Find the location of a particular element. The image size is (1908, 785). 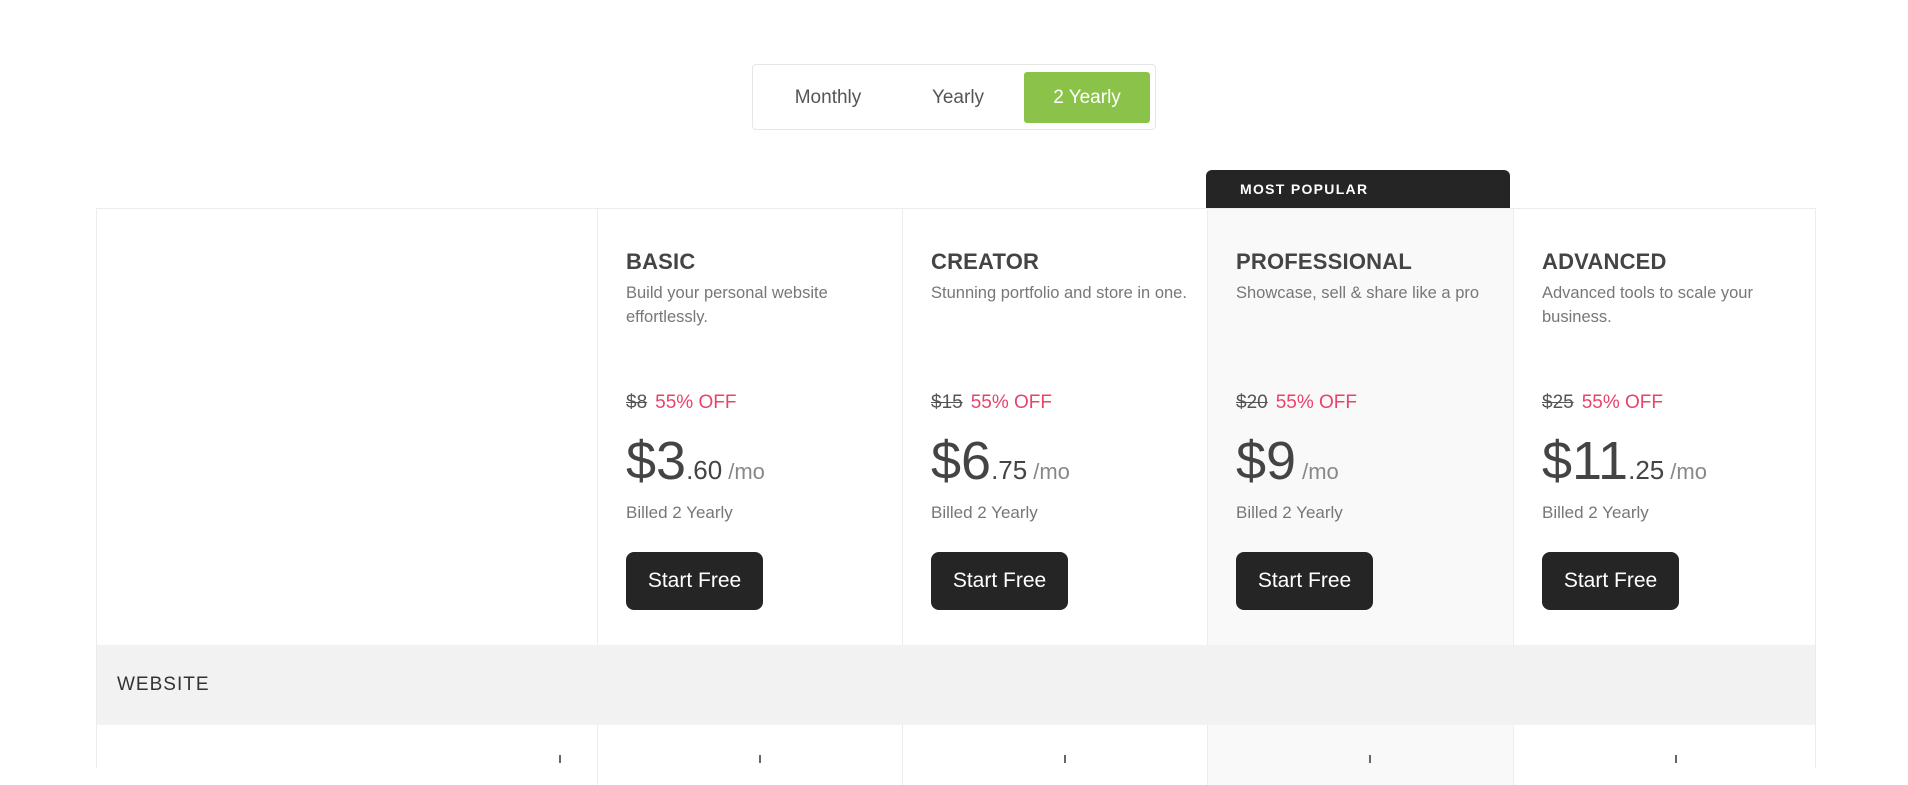

price-dollars: $9 is located at coordinates (1266, 461).